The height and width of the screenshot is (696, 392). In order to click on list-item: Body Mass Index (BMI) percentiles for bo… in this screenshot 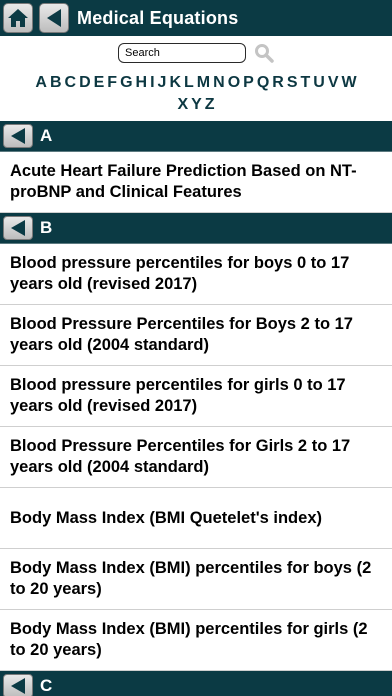, I will do `click(196, 579)`.